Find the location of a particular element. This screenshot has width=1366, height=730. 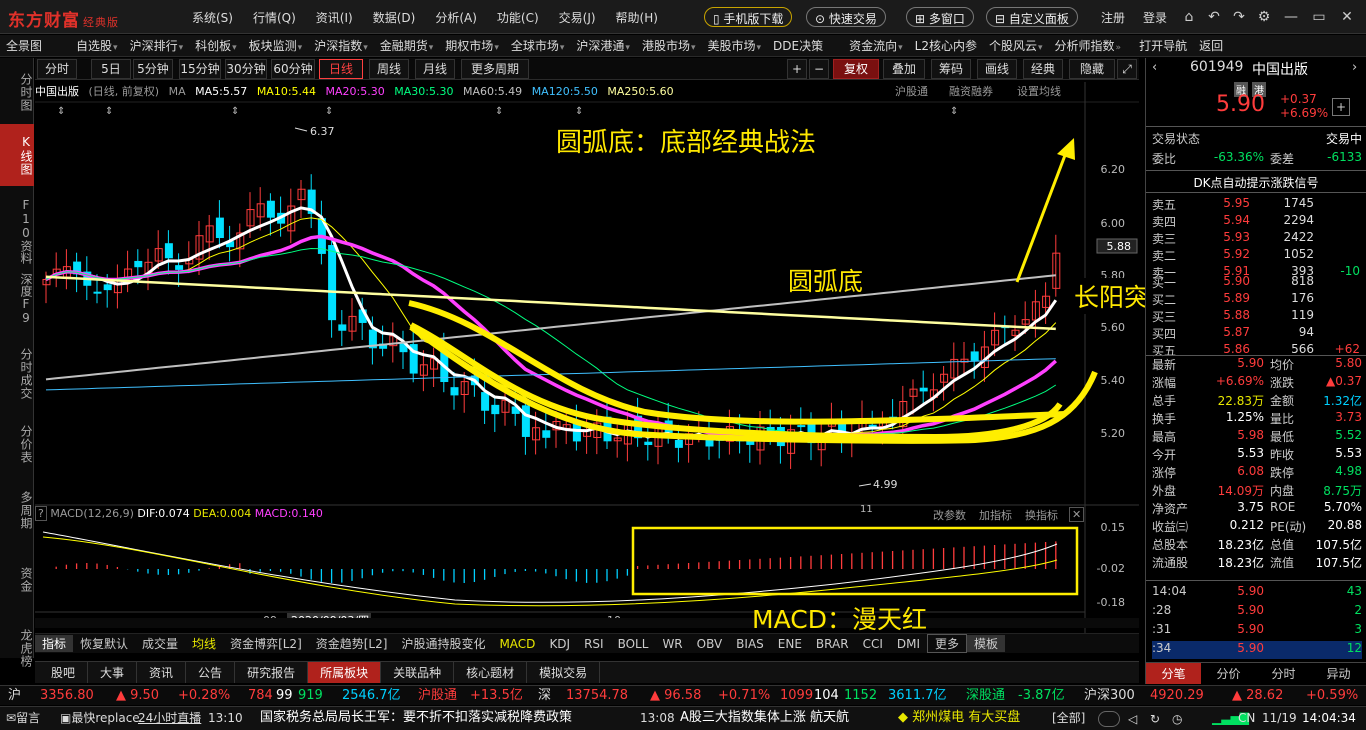

custom-panel-button: ⊟ 自定义面板 is located at coordinates (1032, 17).